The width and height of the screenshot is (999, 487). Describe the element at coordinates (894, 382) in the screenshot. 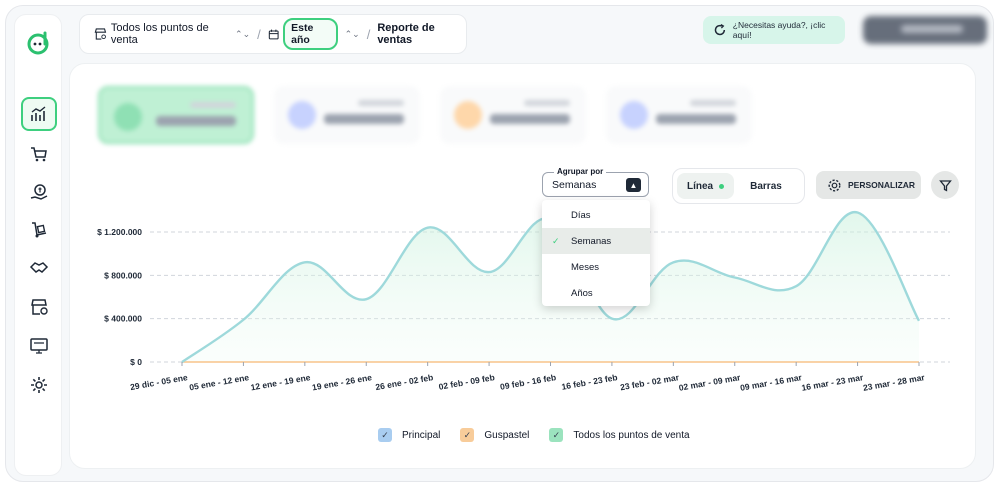

I see `x-tick-label: 23 mar - 28 mar` at that location.